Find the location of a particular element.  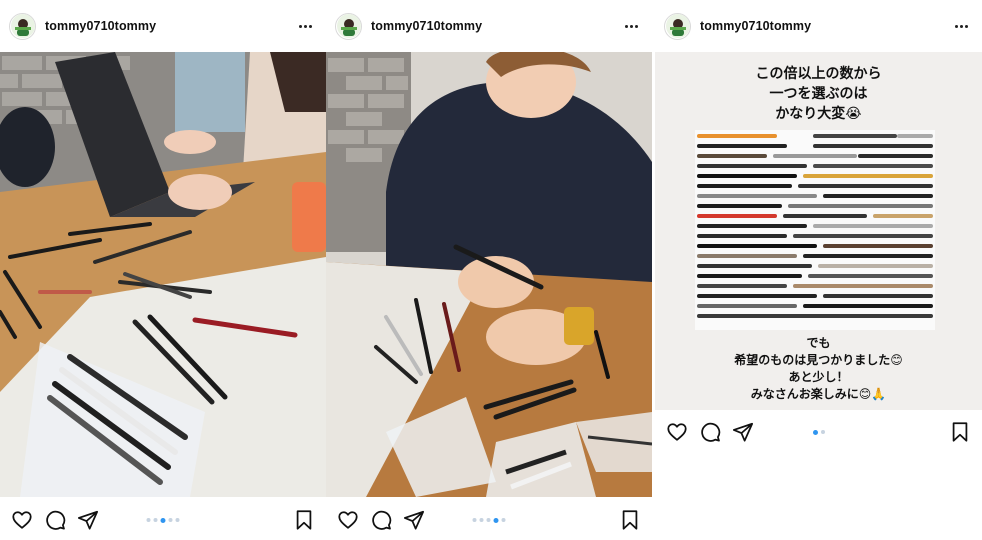

caption-line: 希望のものは見つかりました😊 is located at coordinates (818, 360).